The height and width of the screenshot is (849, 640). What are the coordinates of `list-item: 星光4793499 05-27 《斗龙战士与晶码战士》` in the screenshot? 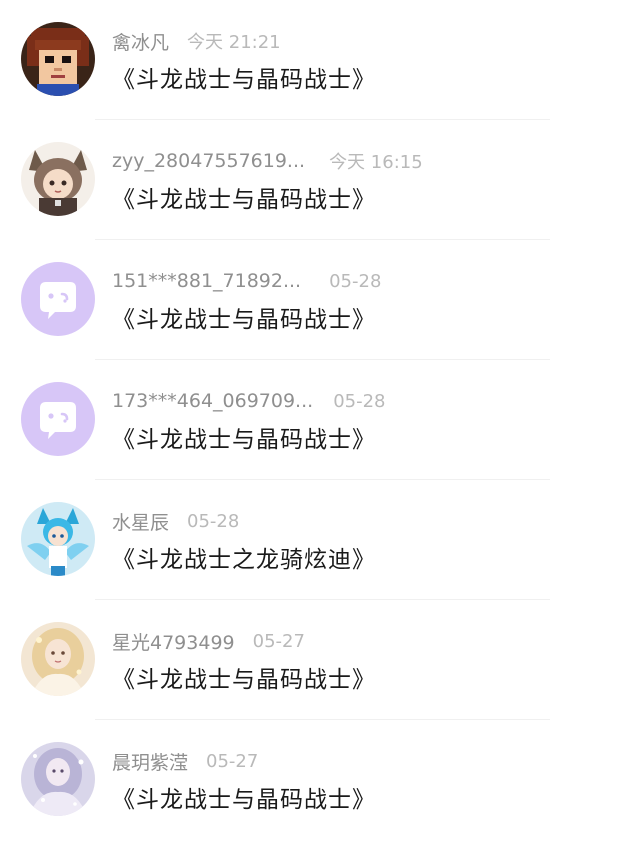 It's located at (320, 660).